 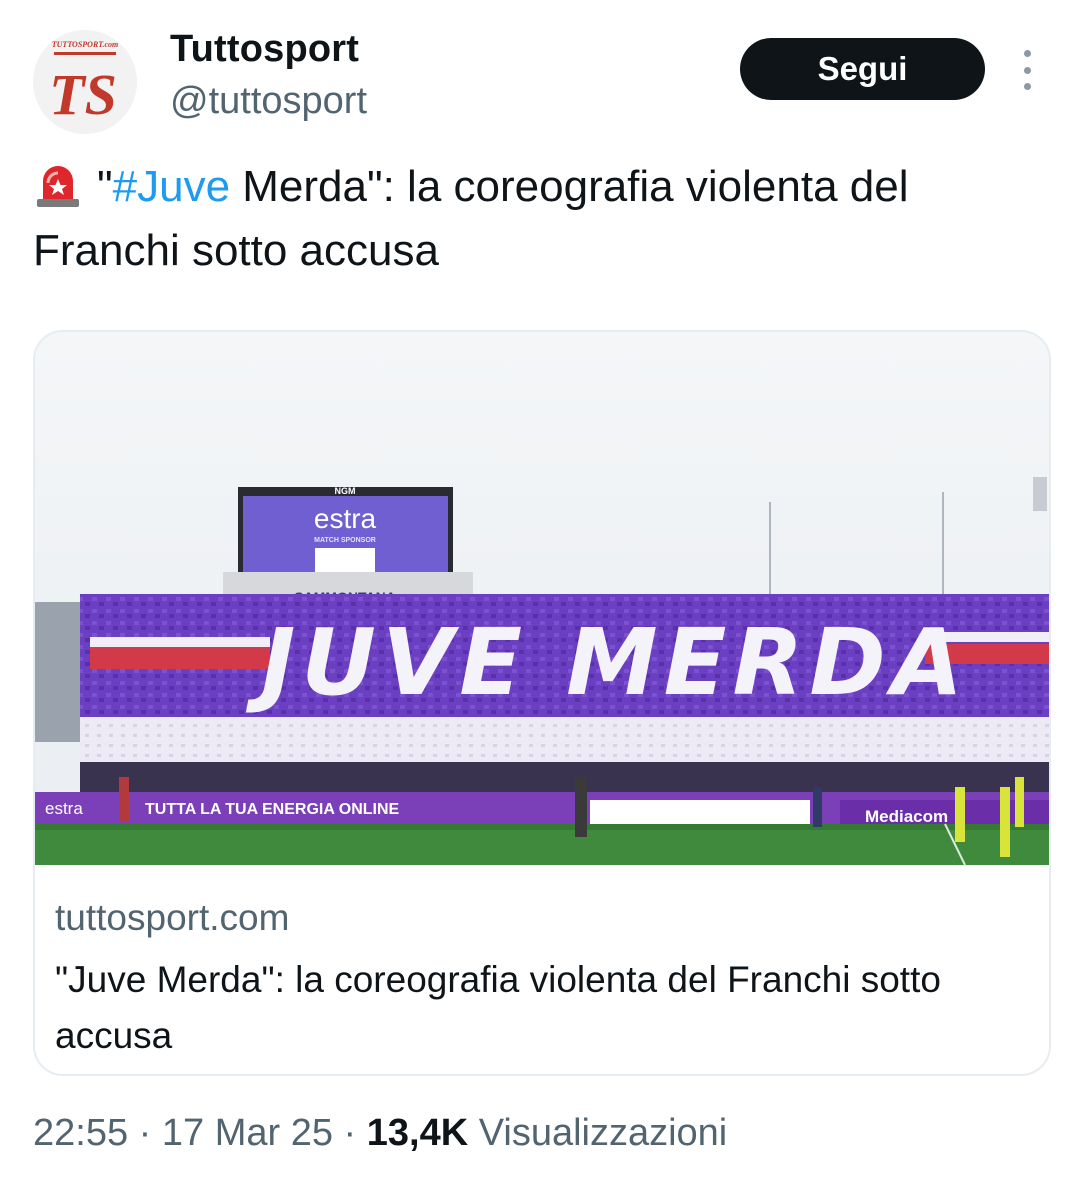 What do you see at coordinates (83, 94) in the screenshot?
I see `avatar-logo-text: TS` at bounding box center [83, 94].